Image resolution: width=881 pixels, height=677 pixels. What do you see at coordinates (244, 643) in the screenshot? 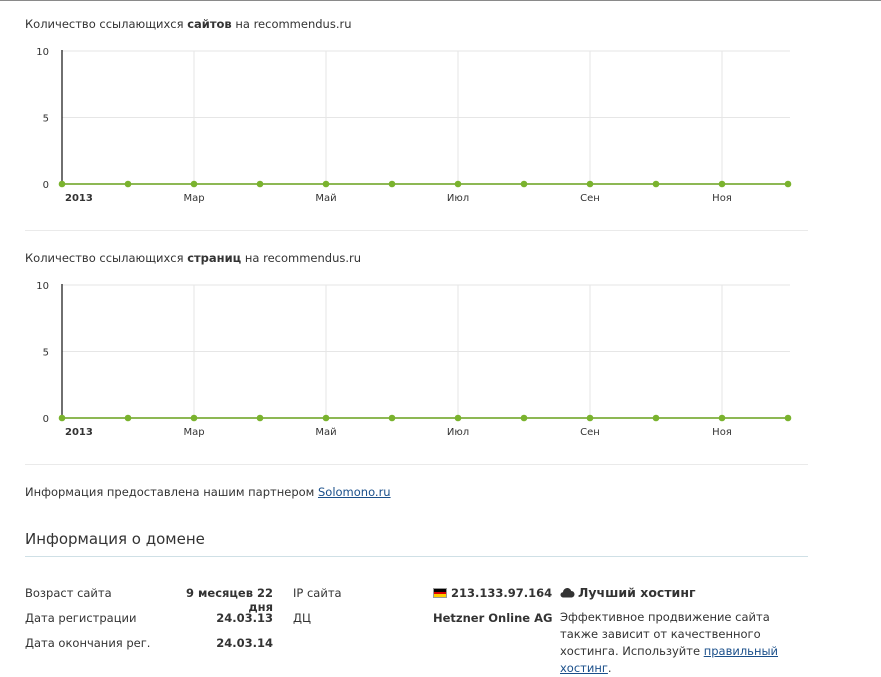
I see `expiry-date-value: 24.03.14` at bounding box center [244, 643].